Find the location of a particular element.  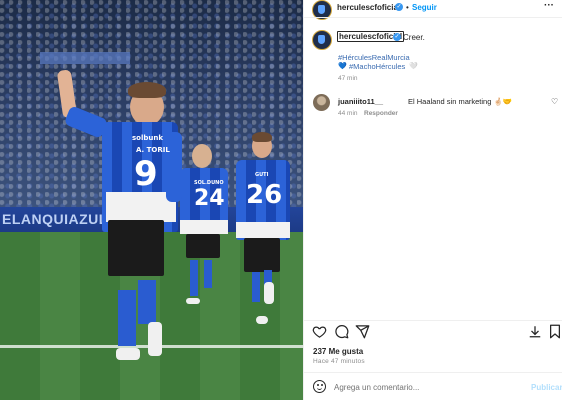

caption-verified-icon: ✓ is located at coordinates (397, 37).